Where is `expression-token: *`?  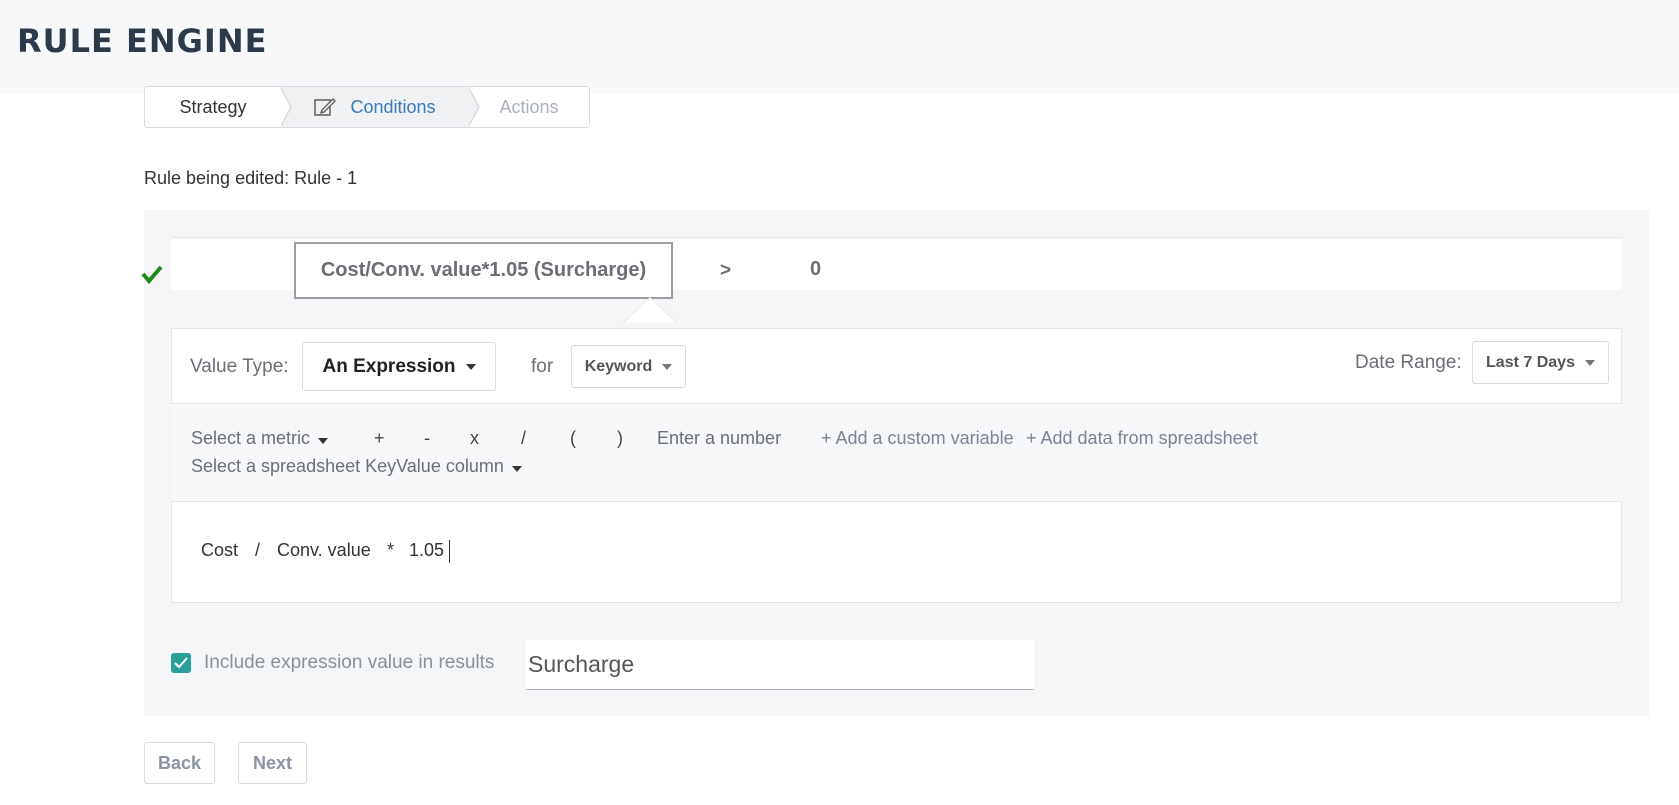 expression-token: * is located at coordinates (390, 550).